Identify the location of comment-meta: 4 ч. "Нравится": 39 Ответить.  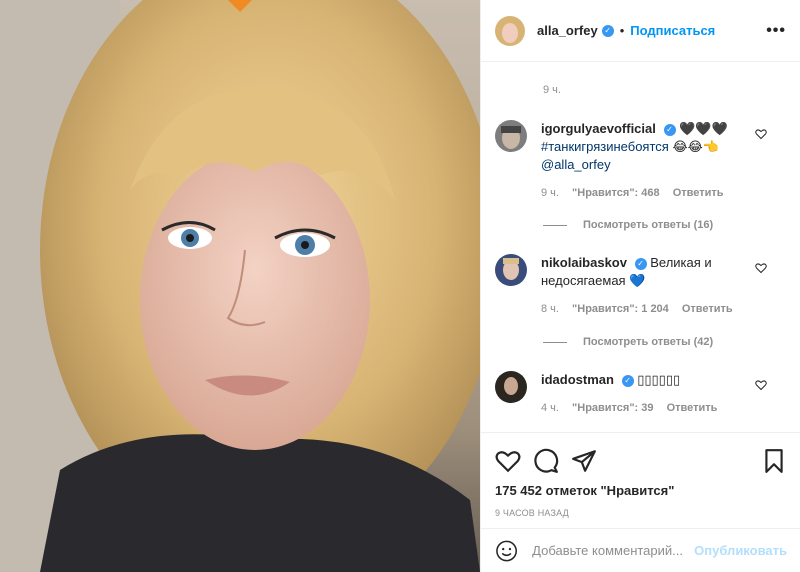
(651, 408).